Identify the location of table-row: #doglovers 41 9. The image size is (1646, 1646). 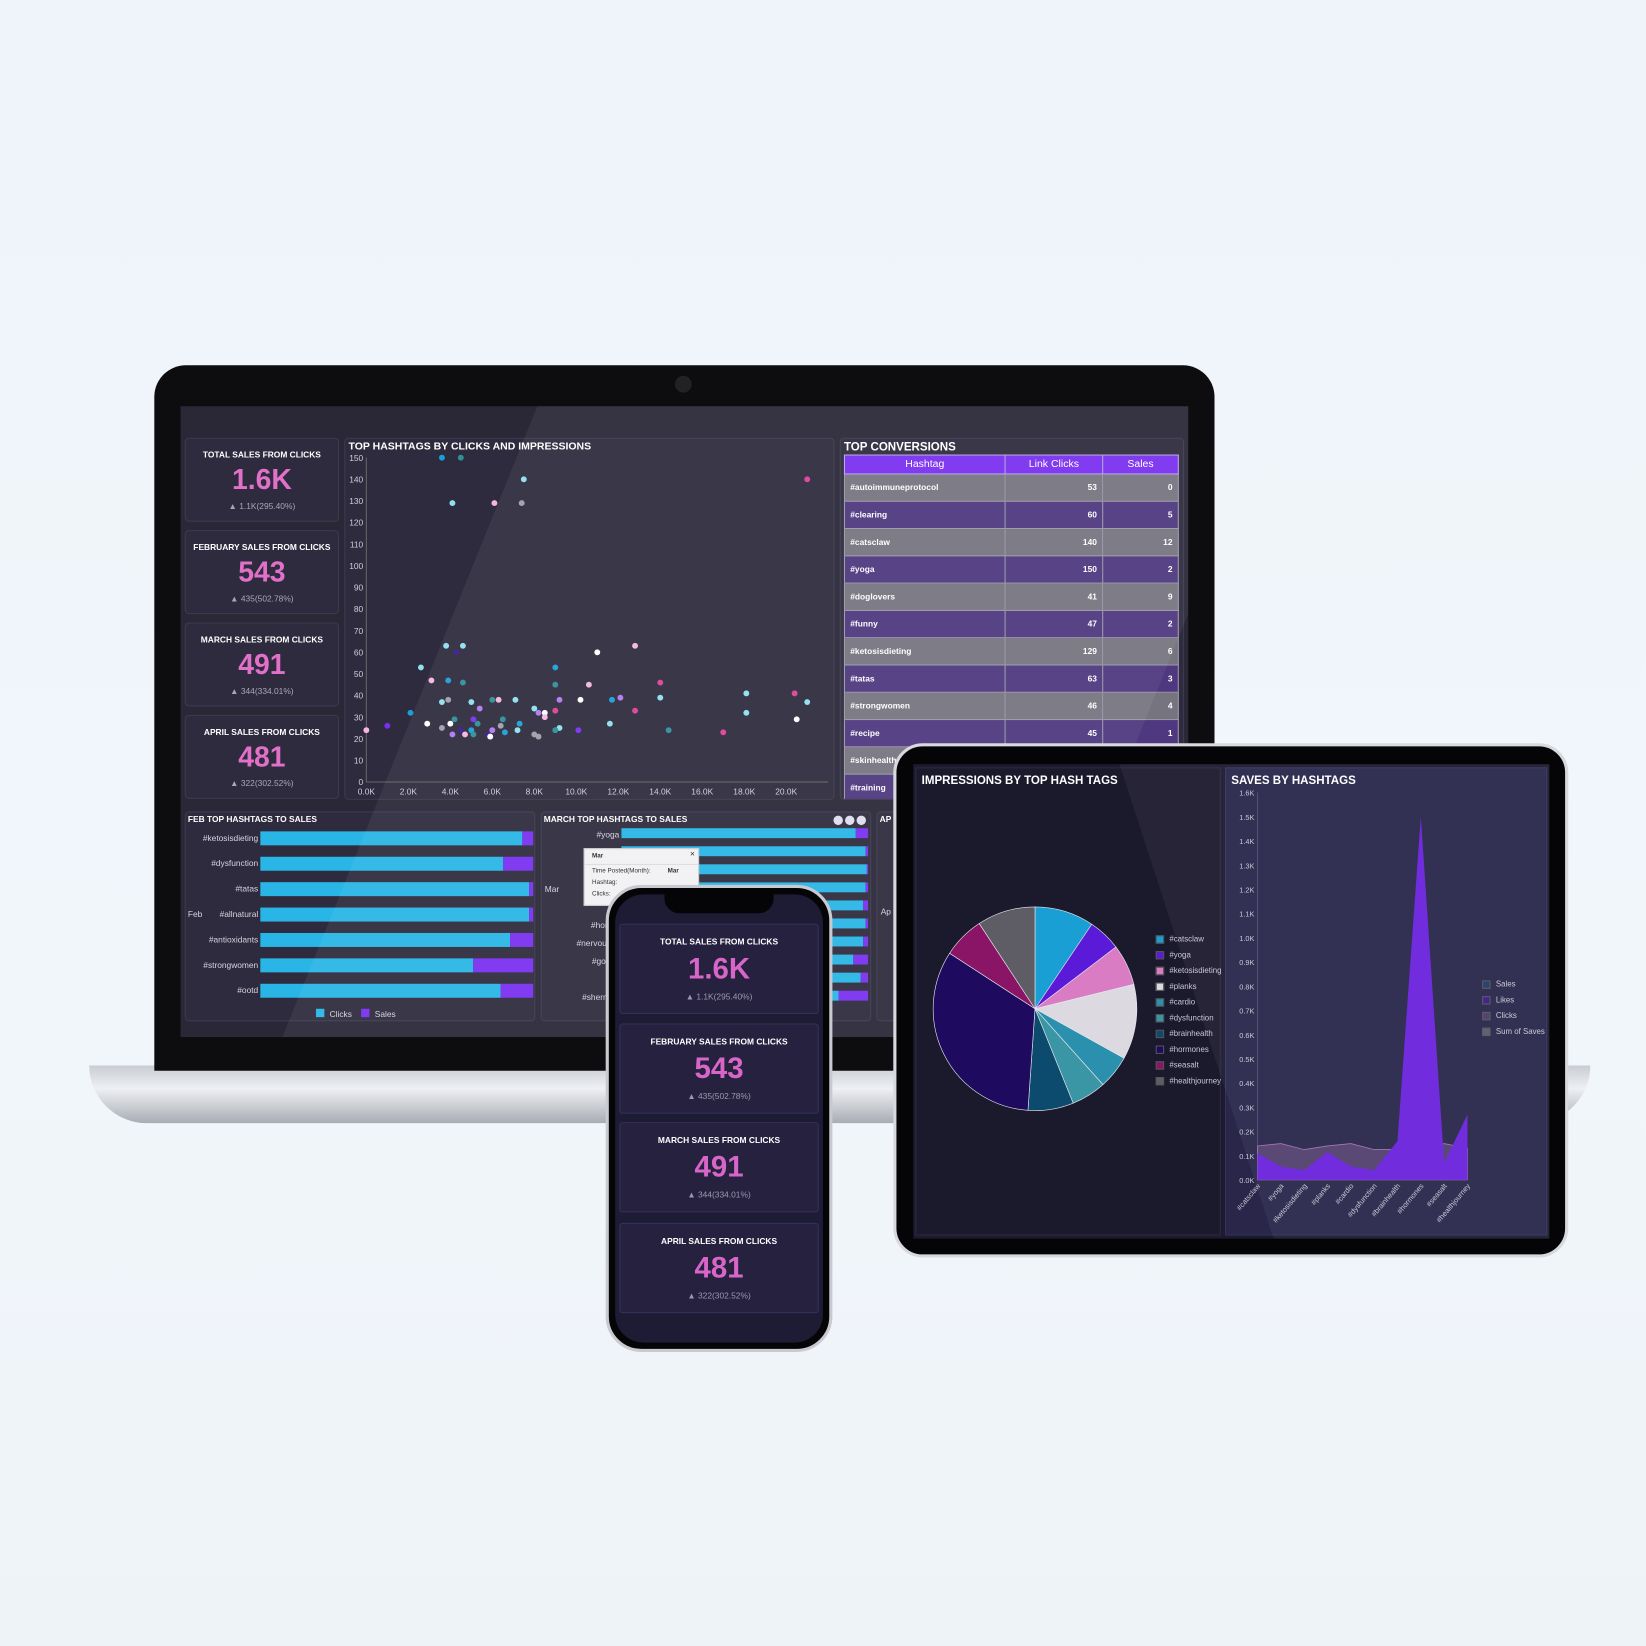
(1011, 596).